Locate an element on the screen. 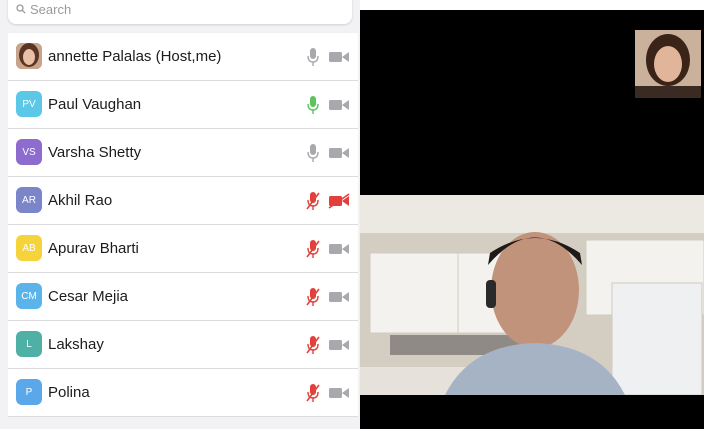 The width and height of the screenshot is (704, 429). participant-row: P Polina is located at coordinates (183, 393).